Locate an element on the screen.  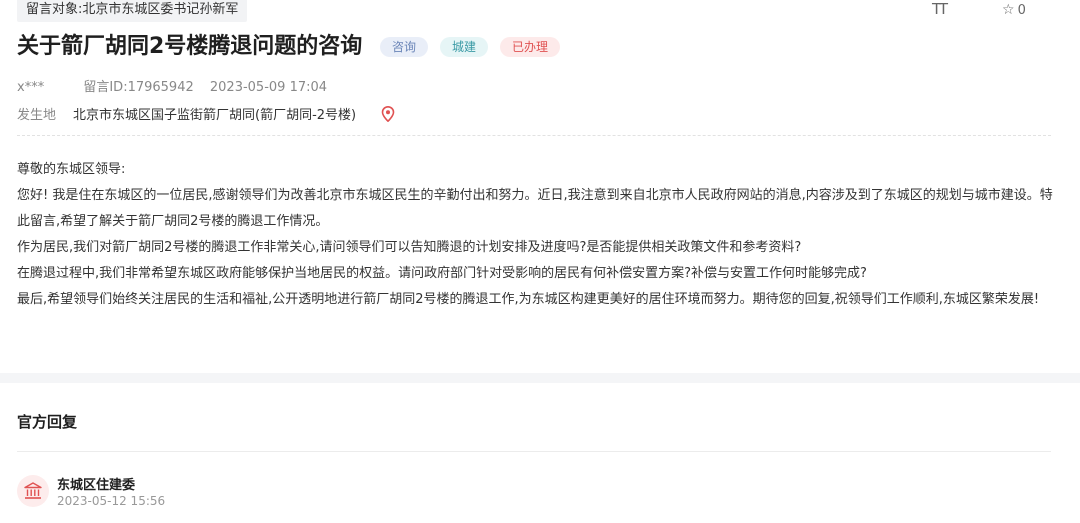
star-button: ☆ 0 is located at coordinates (1014, 10).